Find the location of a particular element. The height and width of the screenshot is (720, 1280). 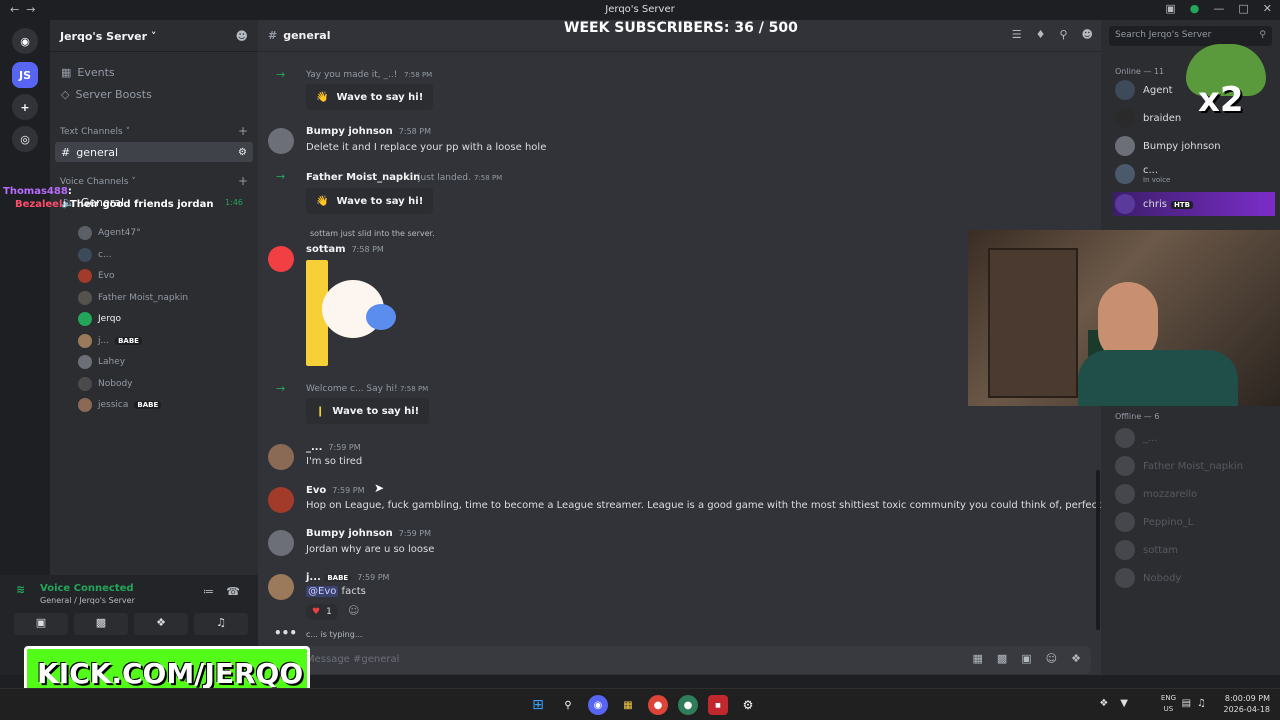

reaction: ♥ 1 is located at coordinates (322, 612).